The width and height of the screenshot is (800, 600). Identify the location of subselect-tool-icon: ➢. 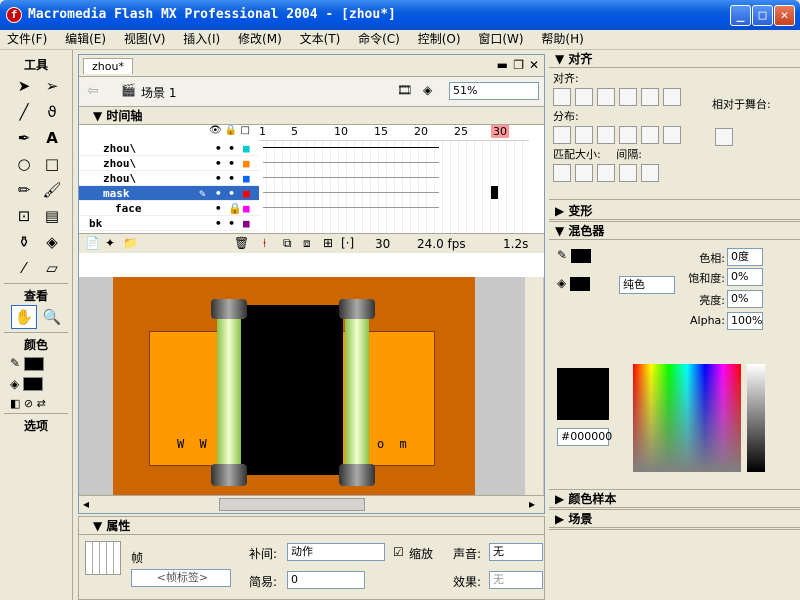
(52, 86).